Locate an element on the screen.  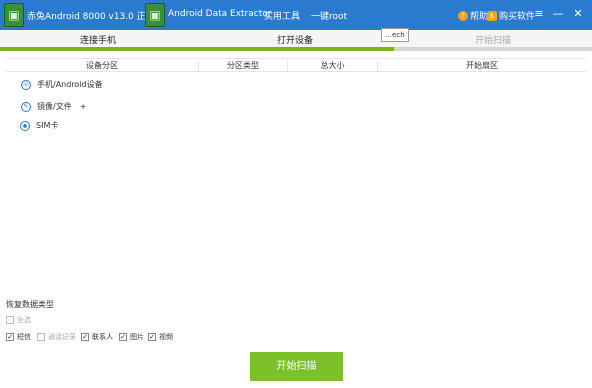
close-icon: ✕ is located at coordinates (578, 14).